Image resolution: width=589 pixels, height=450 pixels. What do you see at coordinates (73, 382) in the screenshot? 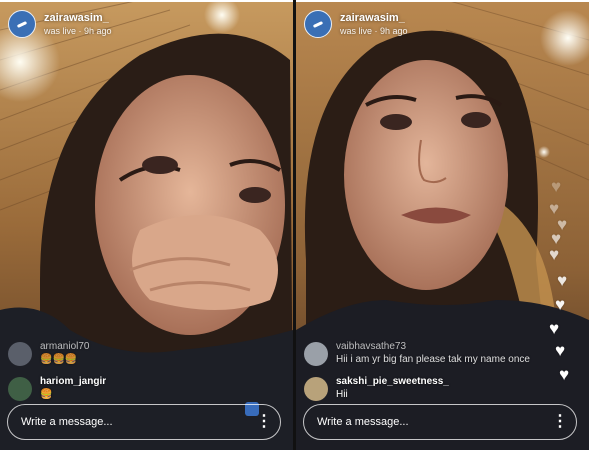
I see `comment-username: hariom_jangir` at bounding box center [73, 382].